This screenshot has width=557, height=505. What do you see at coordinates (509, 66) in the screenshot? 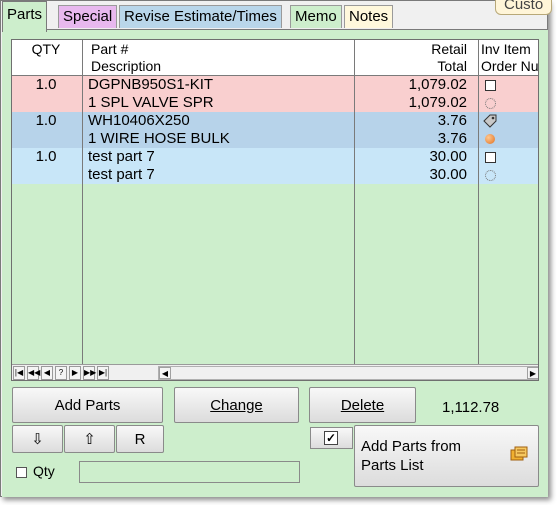
I see `header-order-number: Order Nu` at bounding box center [509, 66].